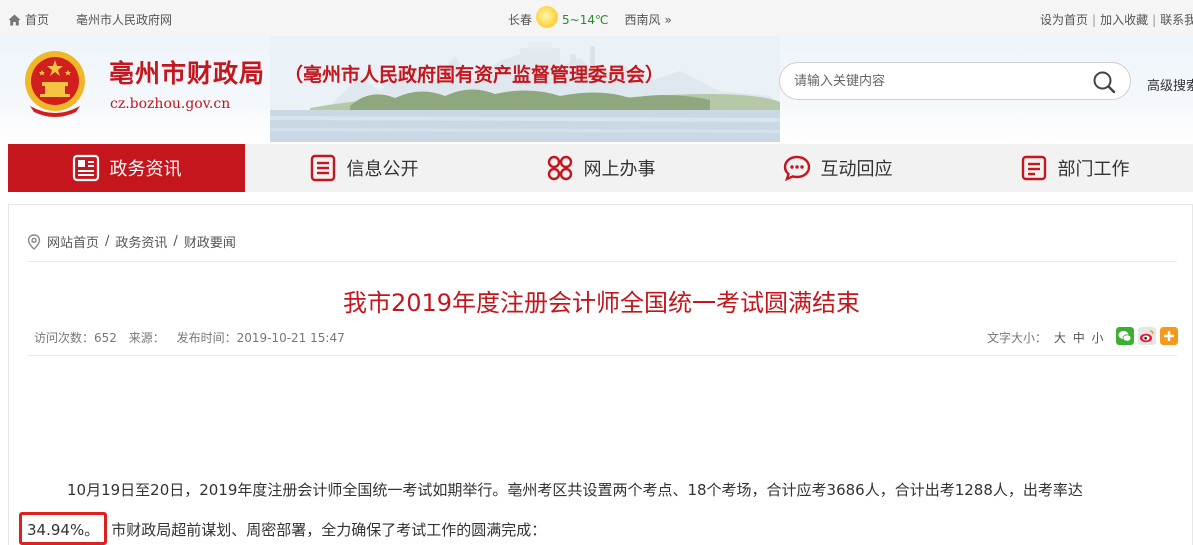 This screenshot has width=1193, height=545. Describe the element at coordinates (1176, 20) in the screenshot. I see `contact-link: 联系我` at that location.